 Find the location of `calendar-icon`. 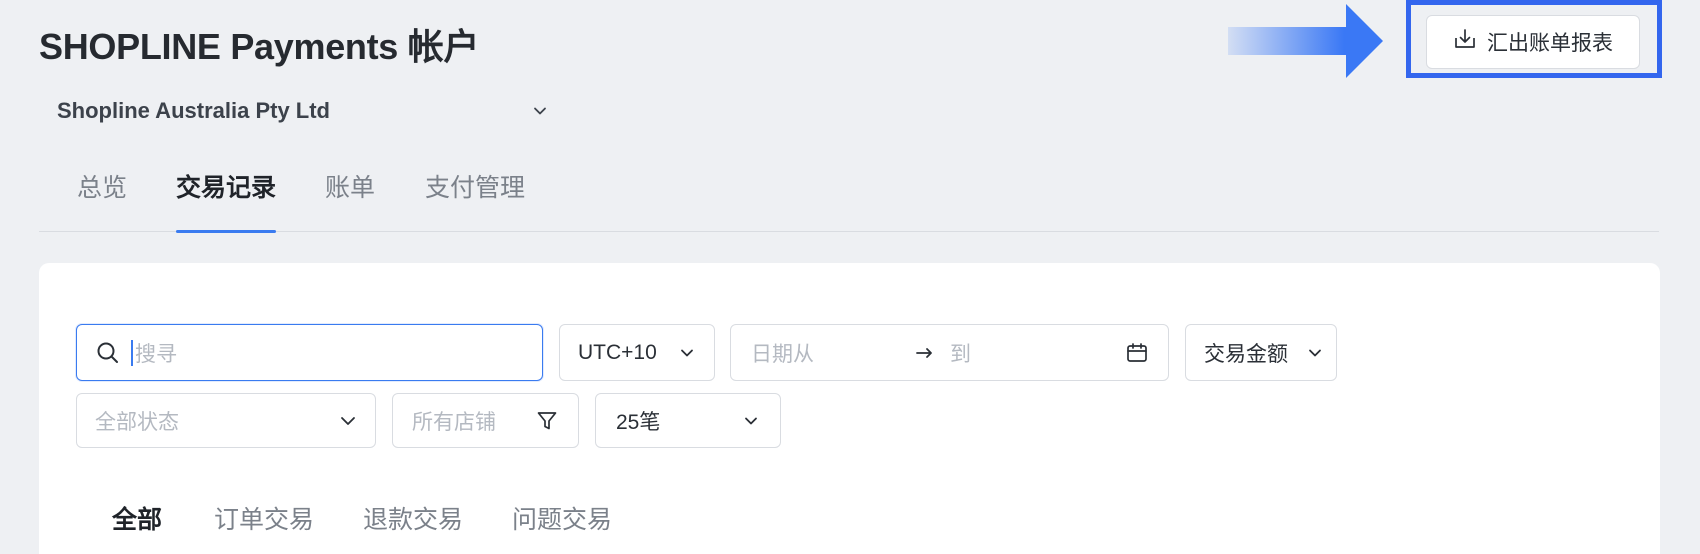

calendar-icon is located at coordinates (1137, 353).